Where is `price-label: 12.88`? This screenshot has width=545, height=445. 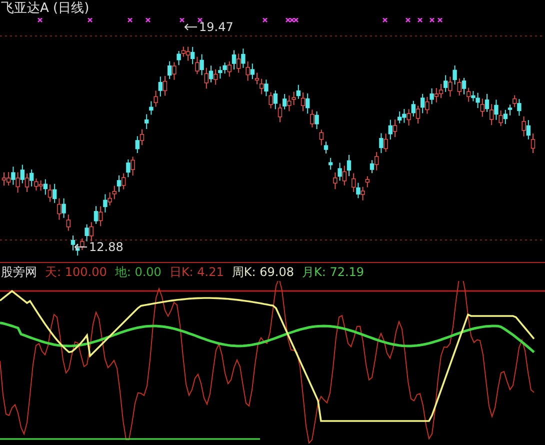 price-label: 12.88 is located at coordinates (106, 247).